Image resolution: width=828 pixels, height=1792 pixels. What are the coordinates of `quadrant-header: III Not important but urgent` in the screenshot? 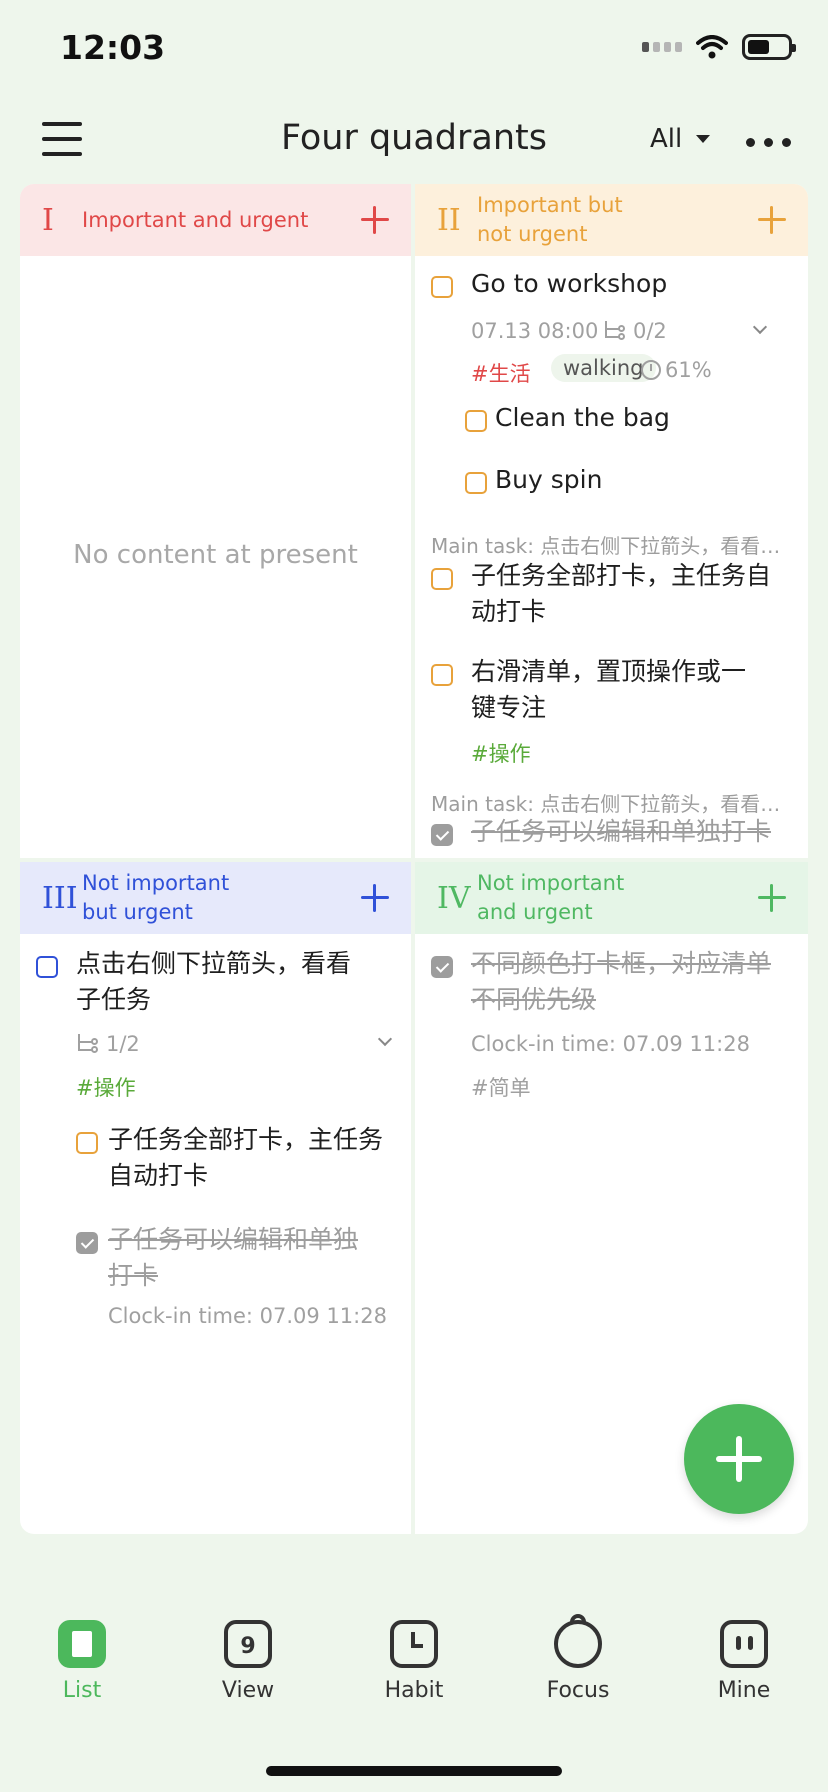 It's located at (215, 898).